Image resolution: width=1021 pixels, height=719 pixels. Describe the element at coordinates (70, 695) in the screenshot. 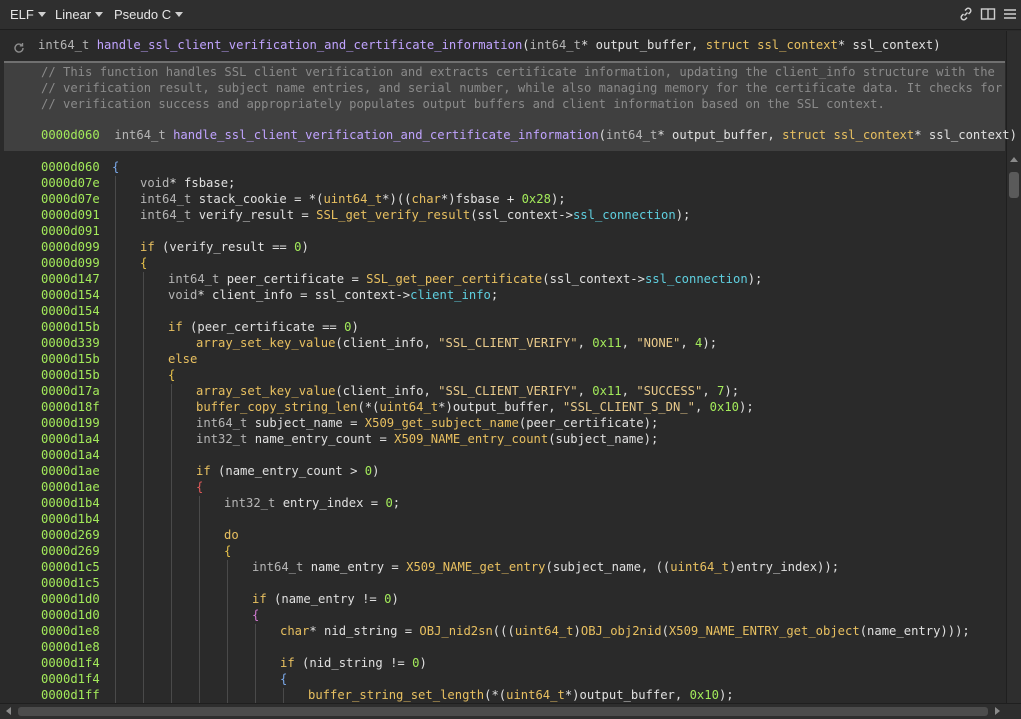

I see `line-address: 0000d1ff` at that location.